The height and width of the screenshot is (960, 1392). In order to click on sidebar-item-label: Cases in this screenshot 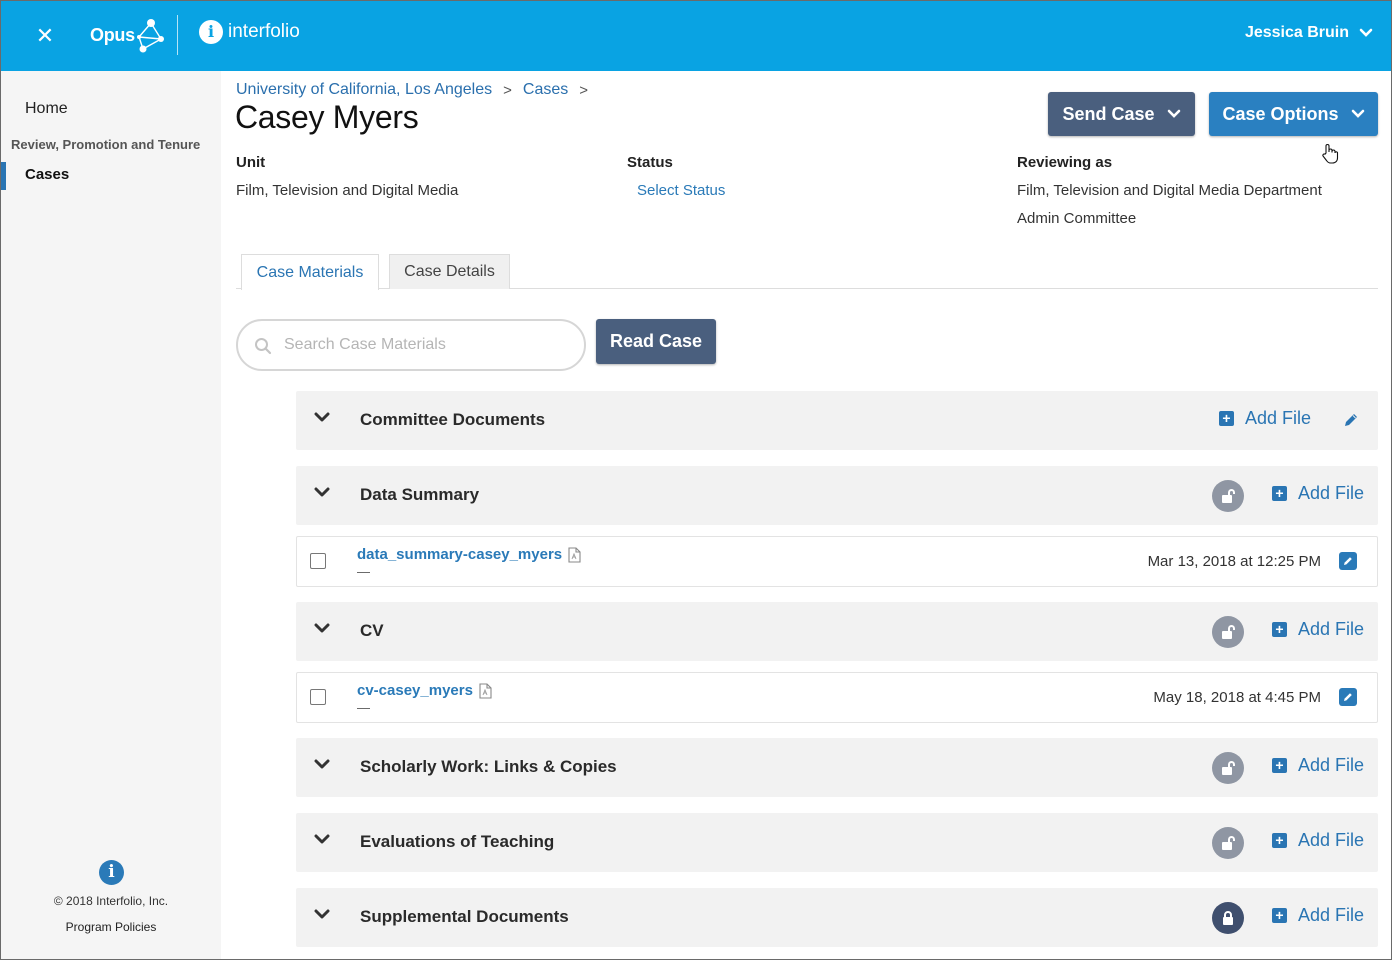, I will do `click(47, 174)`.